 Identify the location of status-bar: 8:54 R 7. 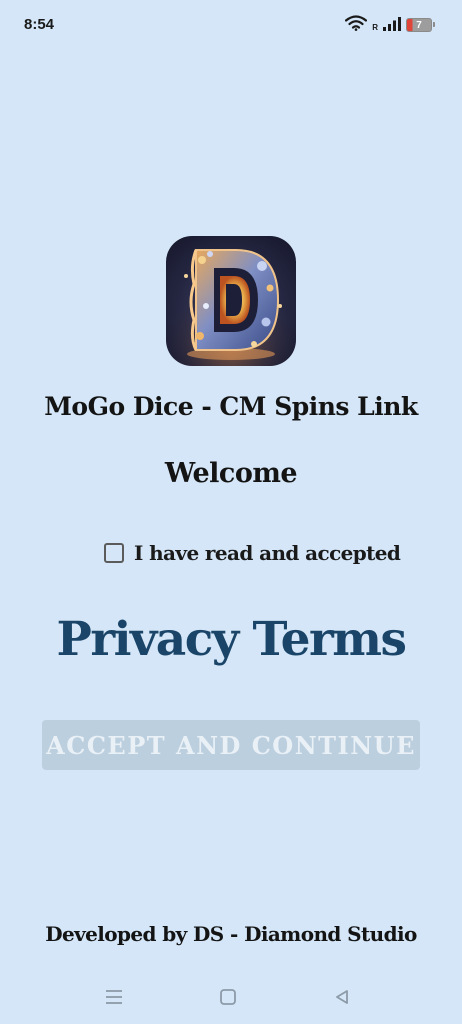
(231, 26).